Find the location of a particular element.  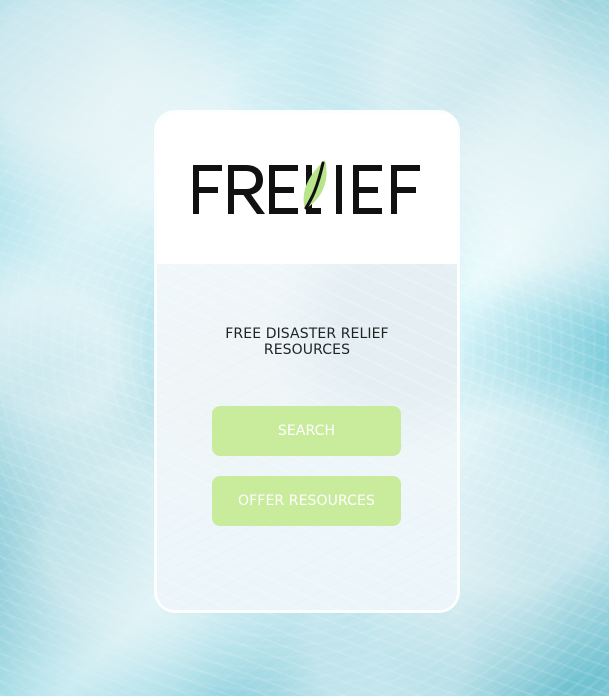

logo-panel is located at coordinates (307, 188).